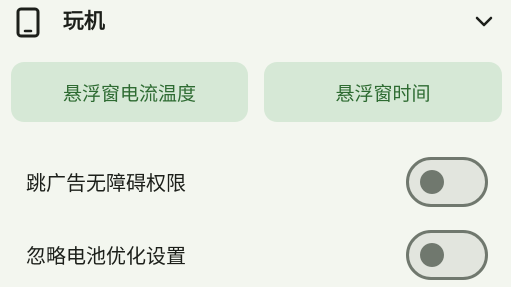  I want to click on setting-label: 跳广告无障碍权限, so click(106, 183).